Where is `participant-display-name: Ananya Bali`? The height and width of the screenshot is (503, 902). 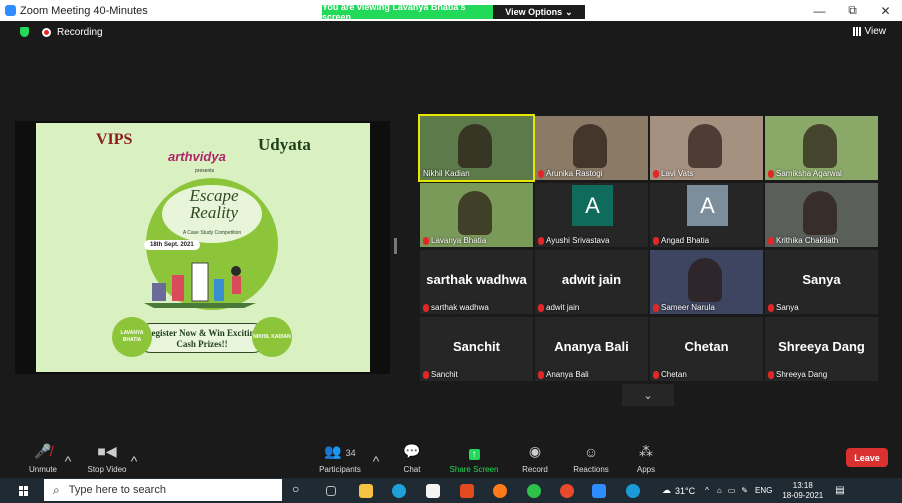
participant-display-name: Ananya Bali is located at coordinates (591, 346).